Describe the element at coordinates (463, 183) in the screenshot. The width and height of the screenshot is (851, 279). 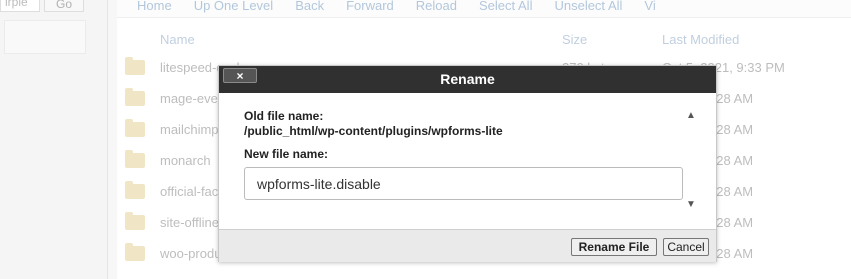
I see `new-file-name-input` at that location.